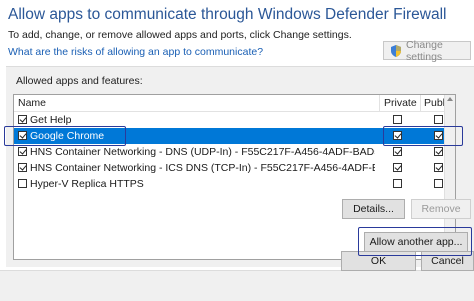 The image size is (474, 301). What do you see at coordinates (65, 136) in the screenshot?
I see `chrome-row-highlight-box` at bounding box center [65, 136].